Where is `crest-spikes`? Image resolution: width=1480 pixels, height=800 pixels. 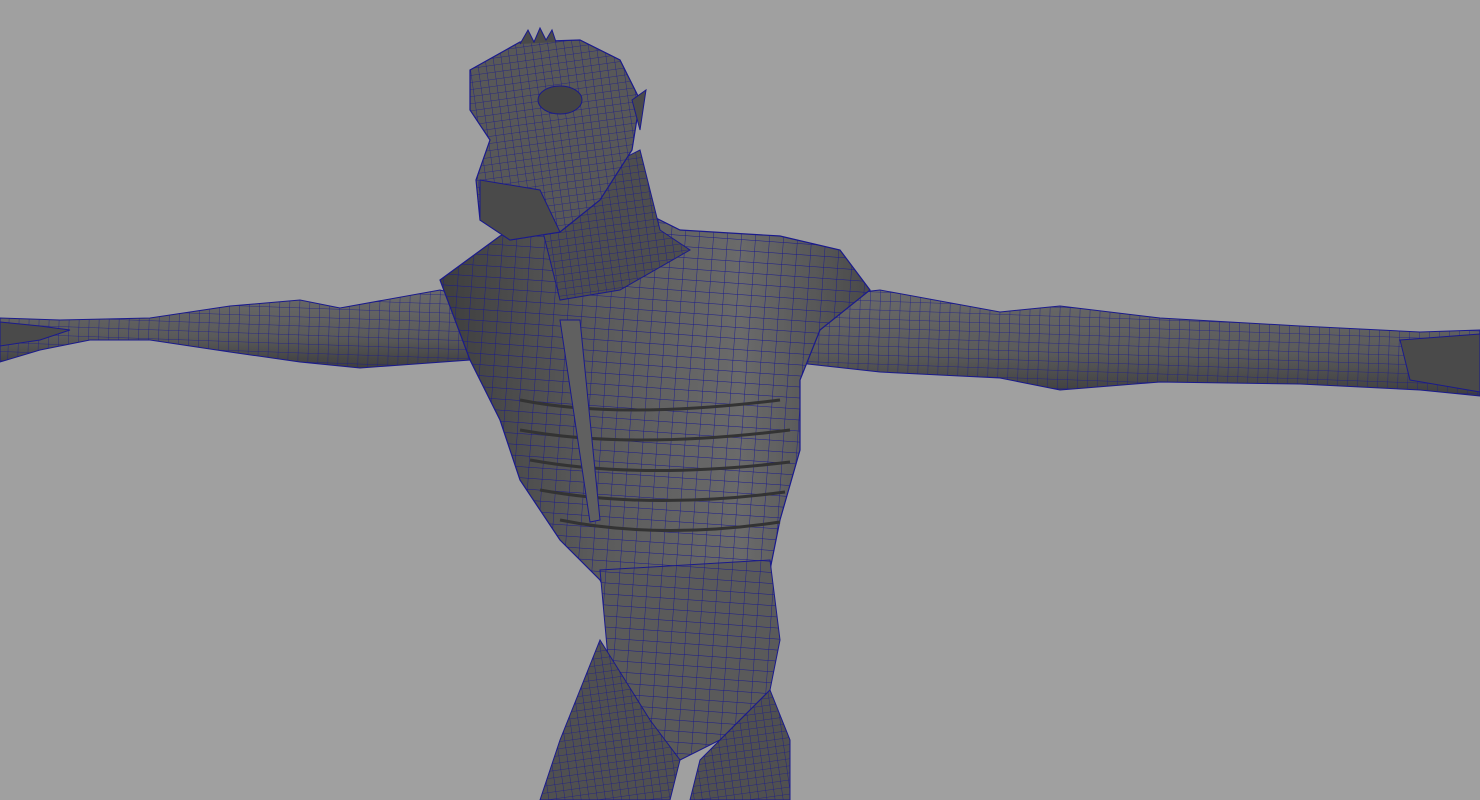 crest-spikes is located at coordinates (538, 35).